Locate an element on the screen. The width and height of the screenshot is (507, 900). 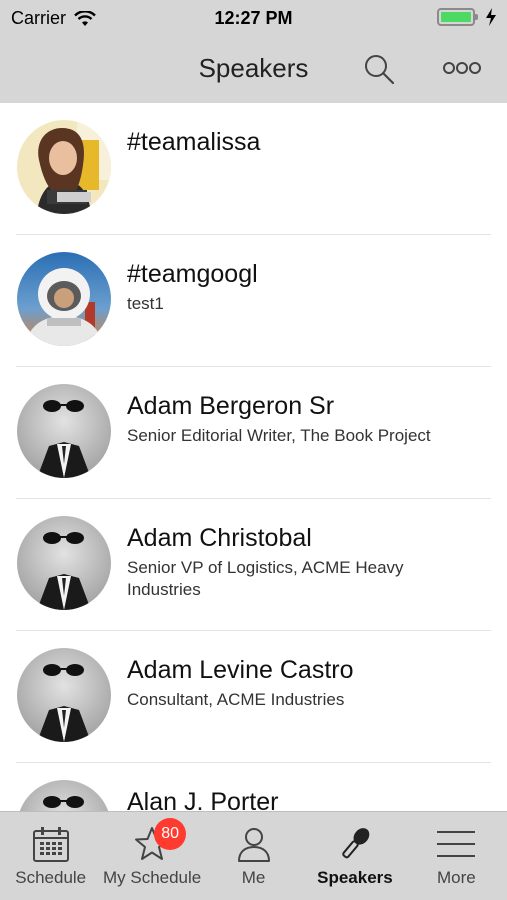
status-time: 12:27 PM is located at coordinates (253, 18).